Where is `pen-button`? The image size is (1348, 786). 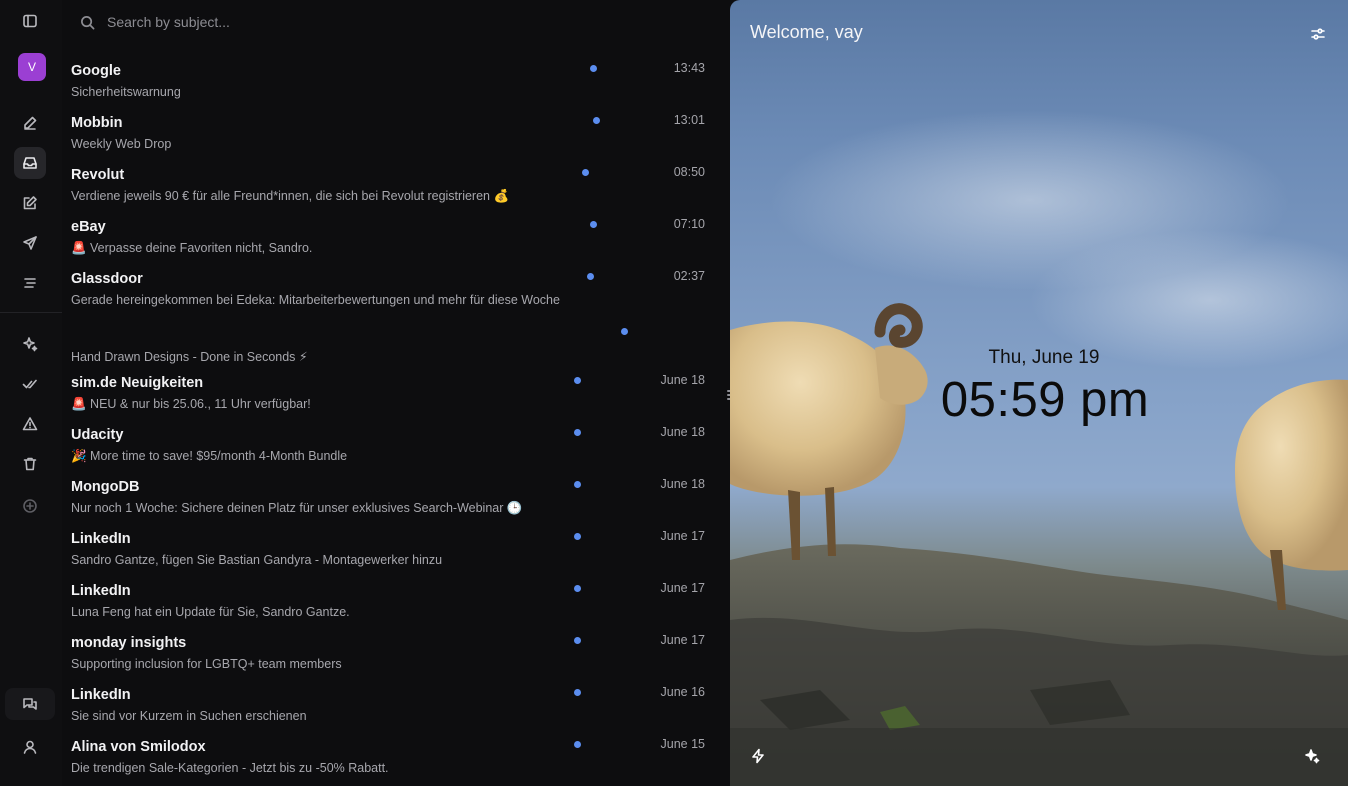 pen-button is located at coordinates (30, 123).